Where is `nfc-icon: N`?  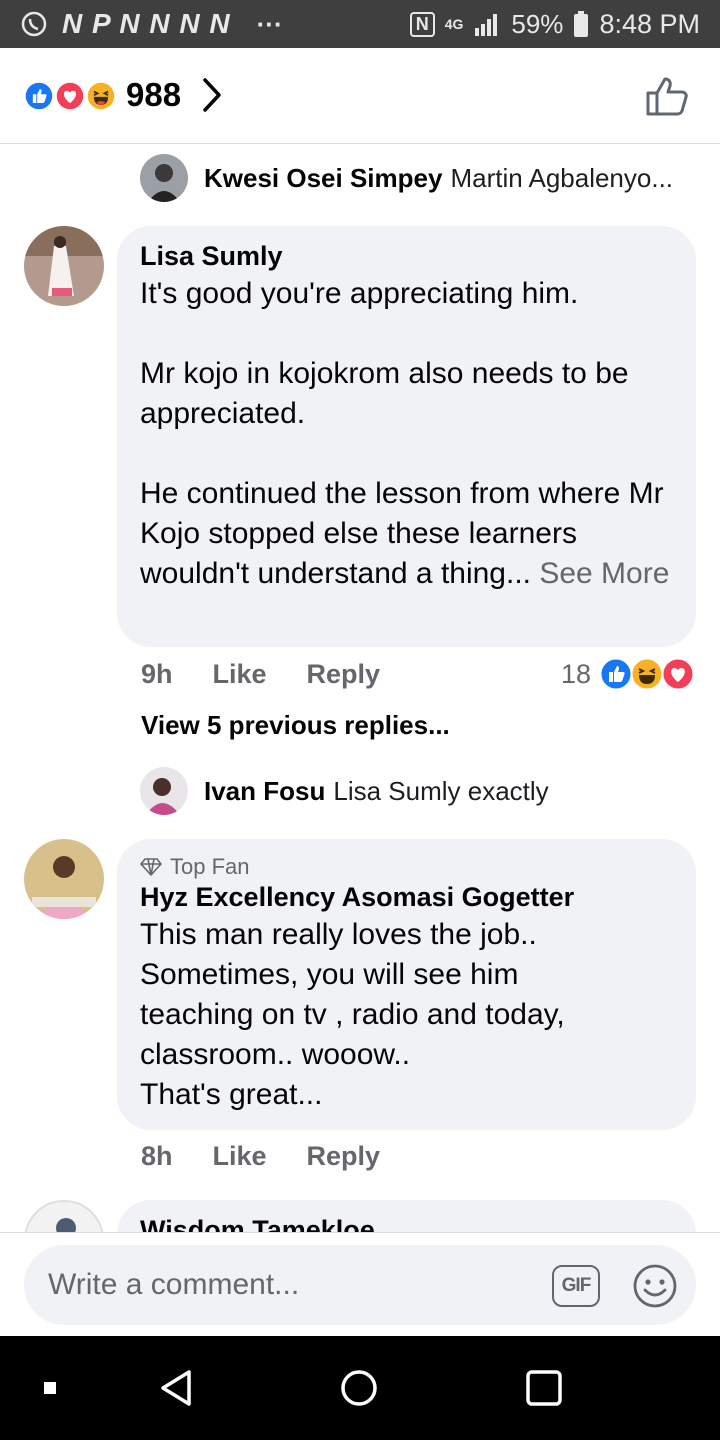 nfc-icon: N is located at coordinates (422, 24).